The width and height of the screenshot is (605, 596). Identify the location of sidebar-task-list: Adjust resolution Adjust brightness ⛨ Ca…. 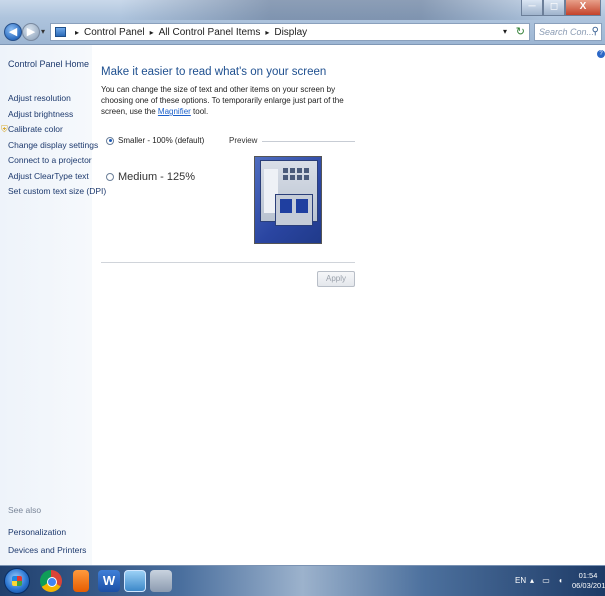
(53, 145).